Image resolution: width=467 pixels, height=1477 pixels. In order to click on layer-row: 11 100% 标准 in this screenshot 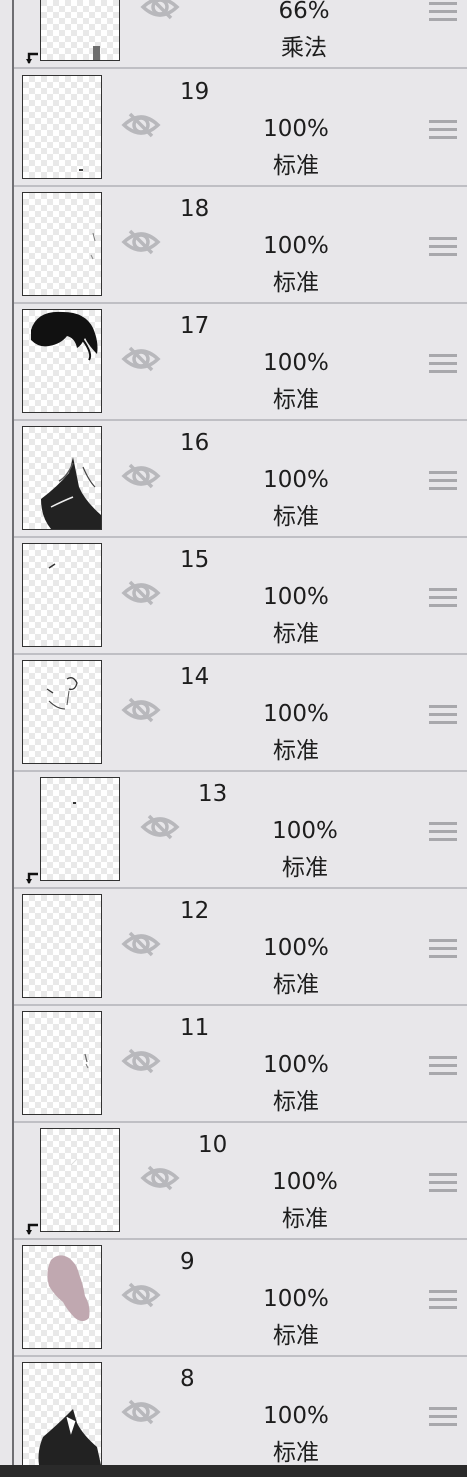, I will do `click(240, 1064)`.